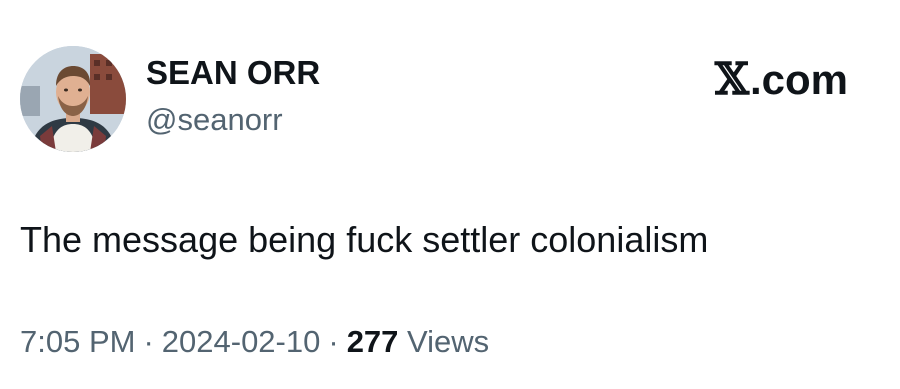 The image size is (900, 389). I want to click on tweet-time: 7:05 PM, so click(77, 341).